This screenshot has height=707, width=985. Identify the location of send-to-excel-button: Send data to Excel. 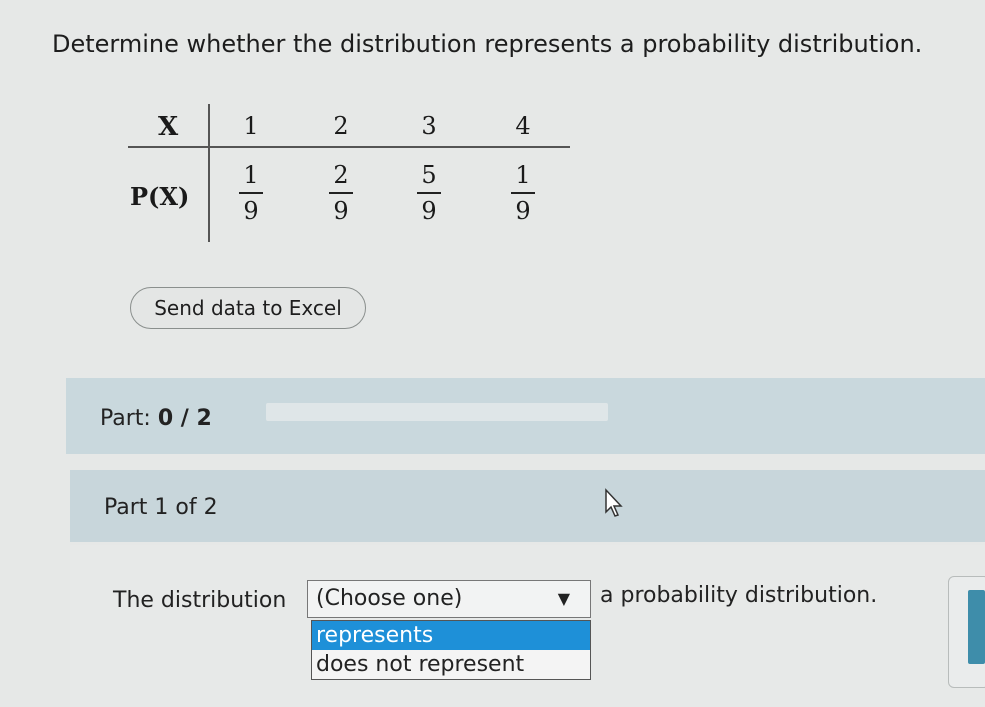
(248, 308).